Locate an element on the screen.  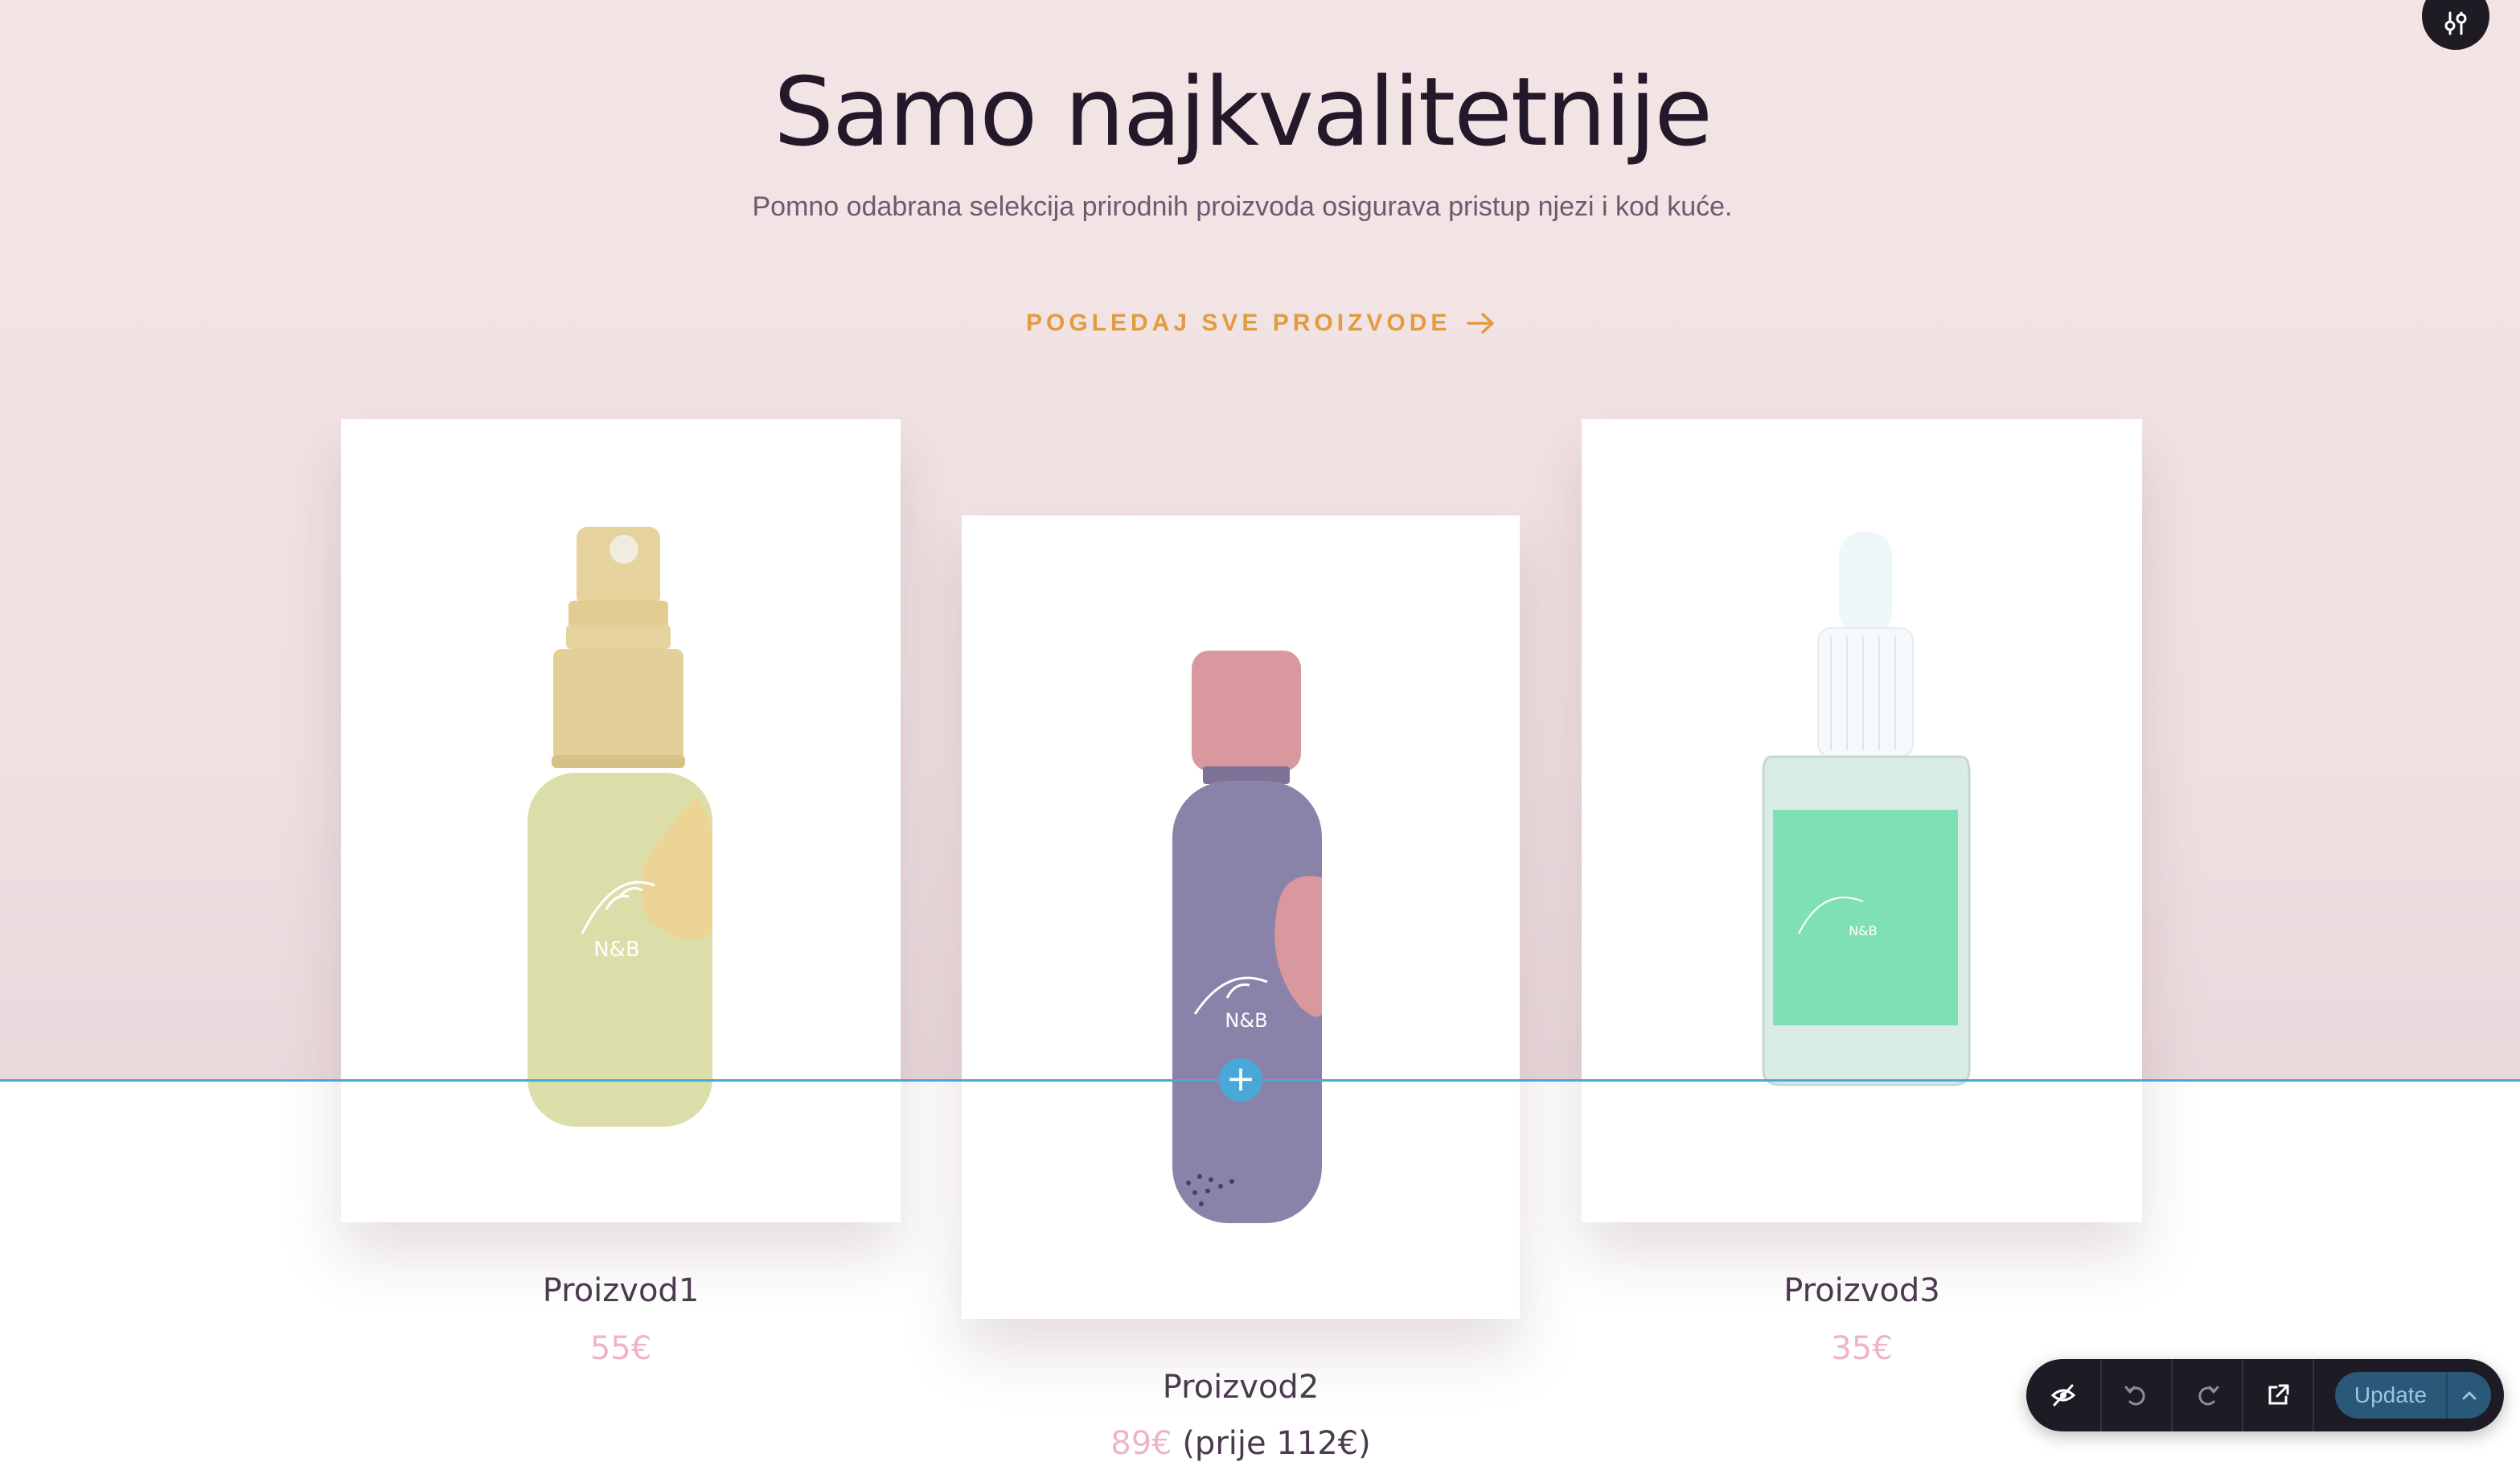
redo-icon is located at coordinates (2208, 1396).